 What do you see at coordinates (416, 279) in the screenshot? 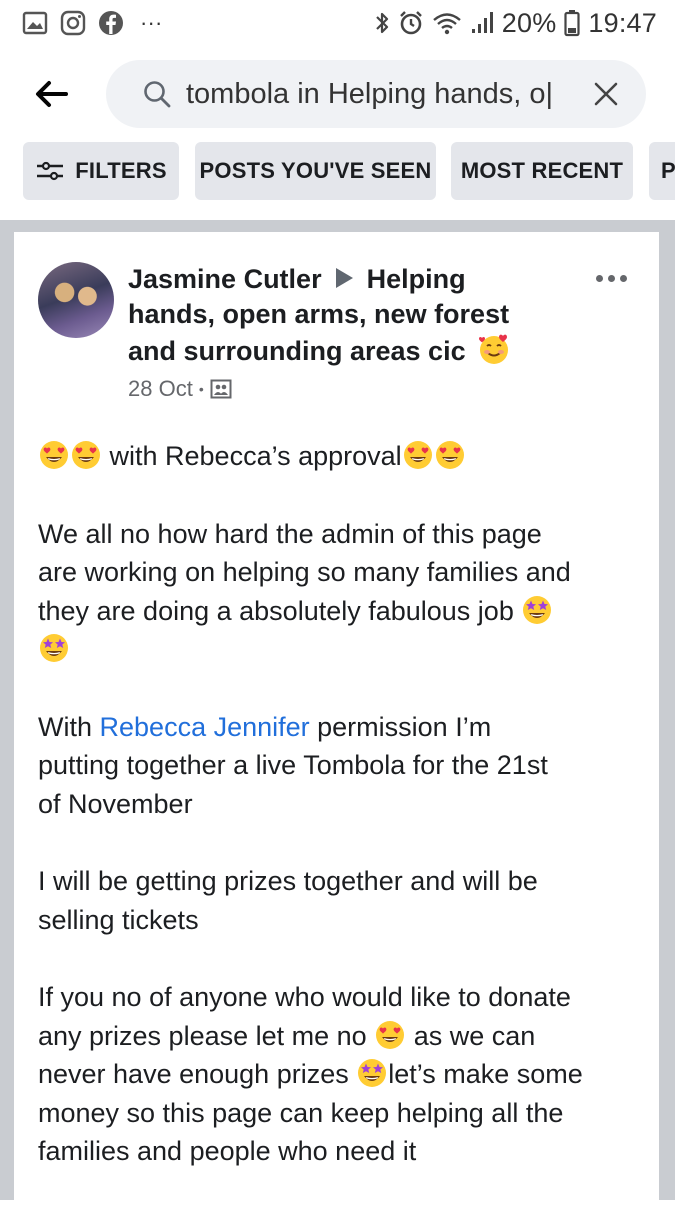
I see `post-group-line1: Helping` at bounding box center [416, 279].